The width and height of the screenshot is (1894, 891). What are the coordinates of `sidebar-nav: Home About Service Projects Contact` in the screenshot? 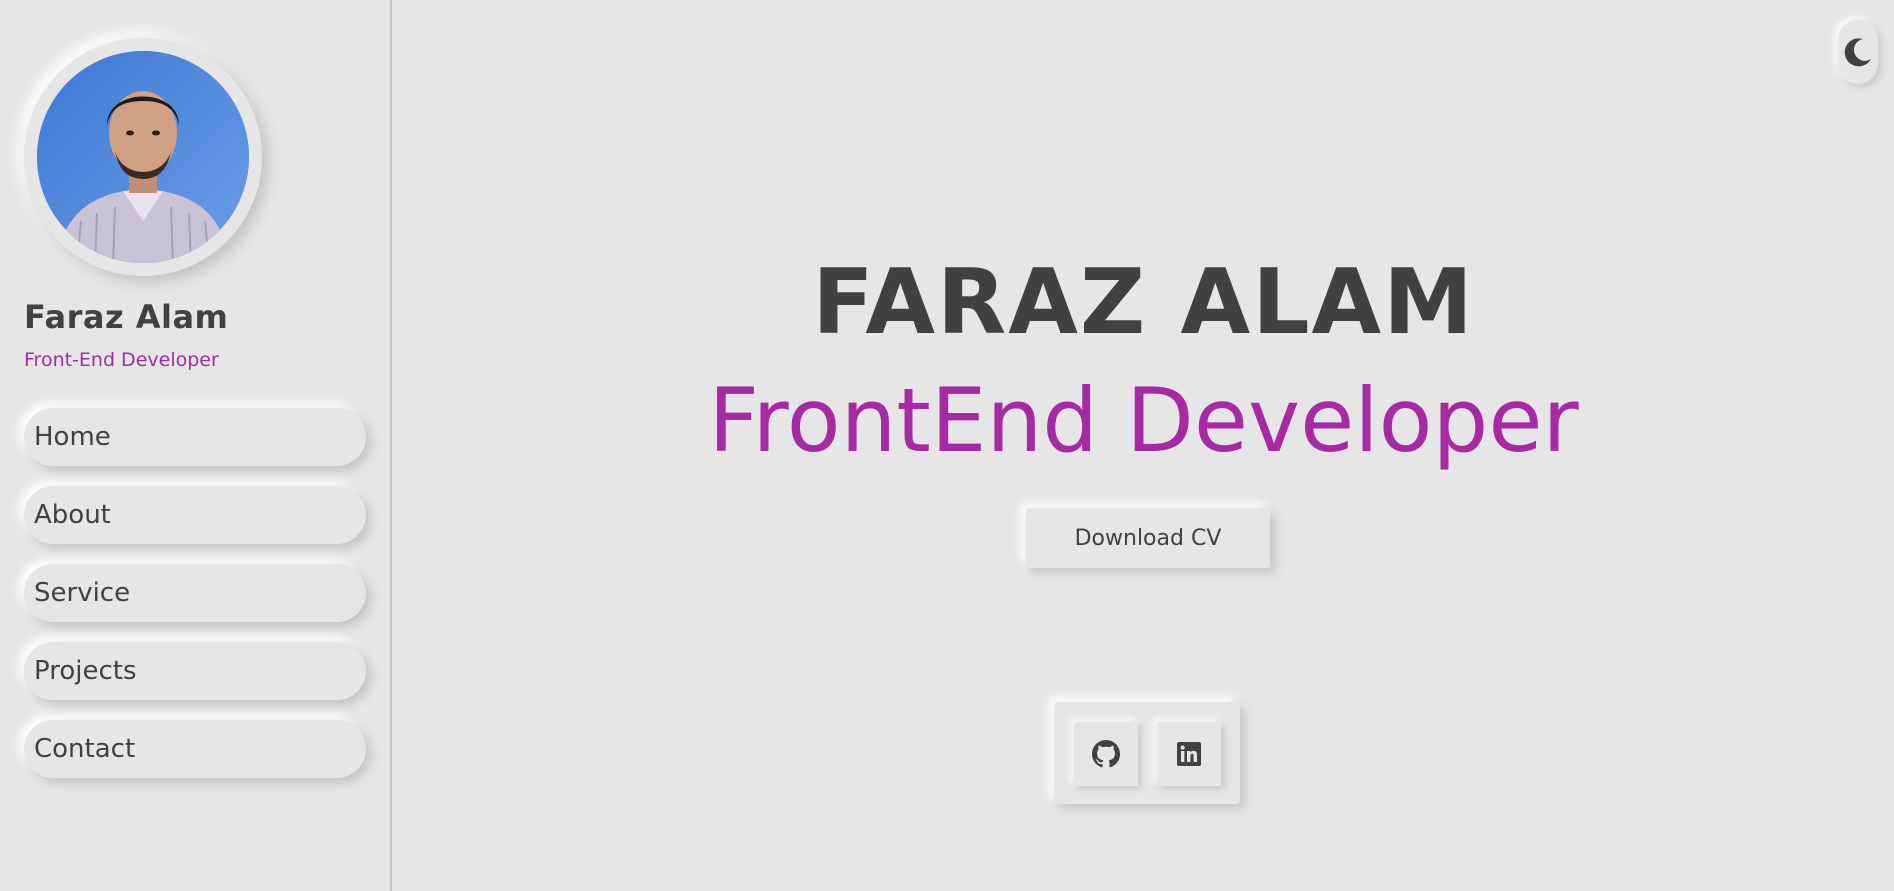 It's located at (195, 603).